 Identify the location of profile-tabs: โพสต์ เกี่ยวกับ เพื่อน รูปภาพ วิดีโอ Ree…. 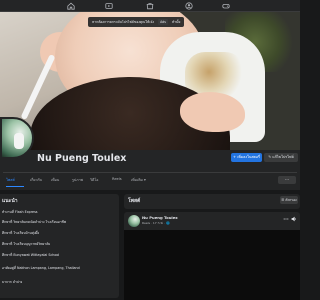
(150, 181).